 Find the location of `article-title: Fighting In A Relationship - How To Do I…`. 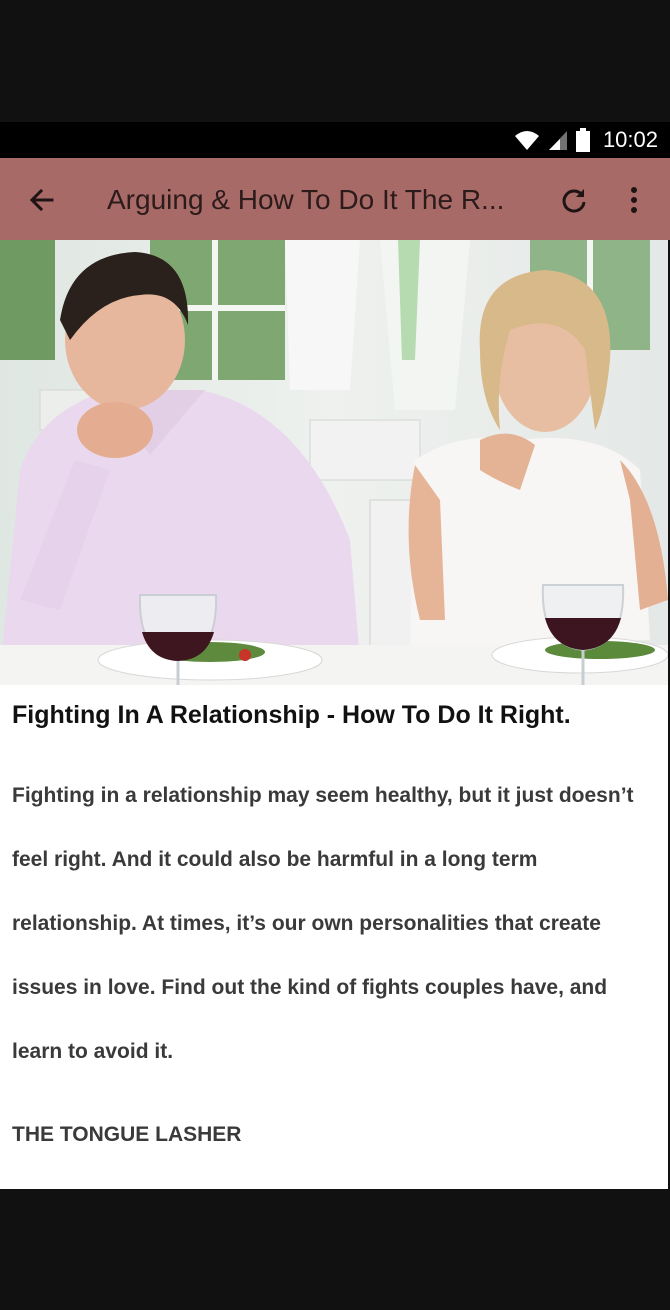

article-title: Fighting In A Relationship - How To Do I… is located at coordinates (291, 715).